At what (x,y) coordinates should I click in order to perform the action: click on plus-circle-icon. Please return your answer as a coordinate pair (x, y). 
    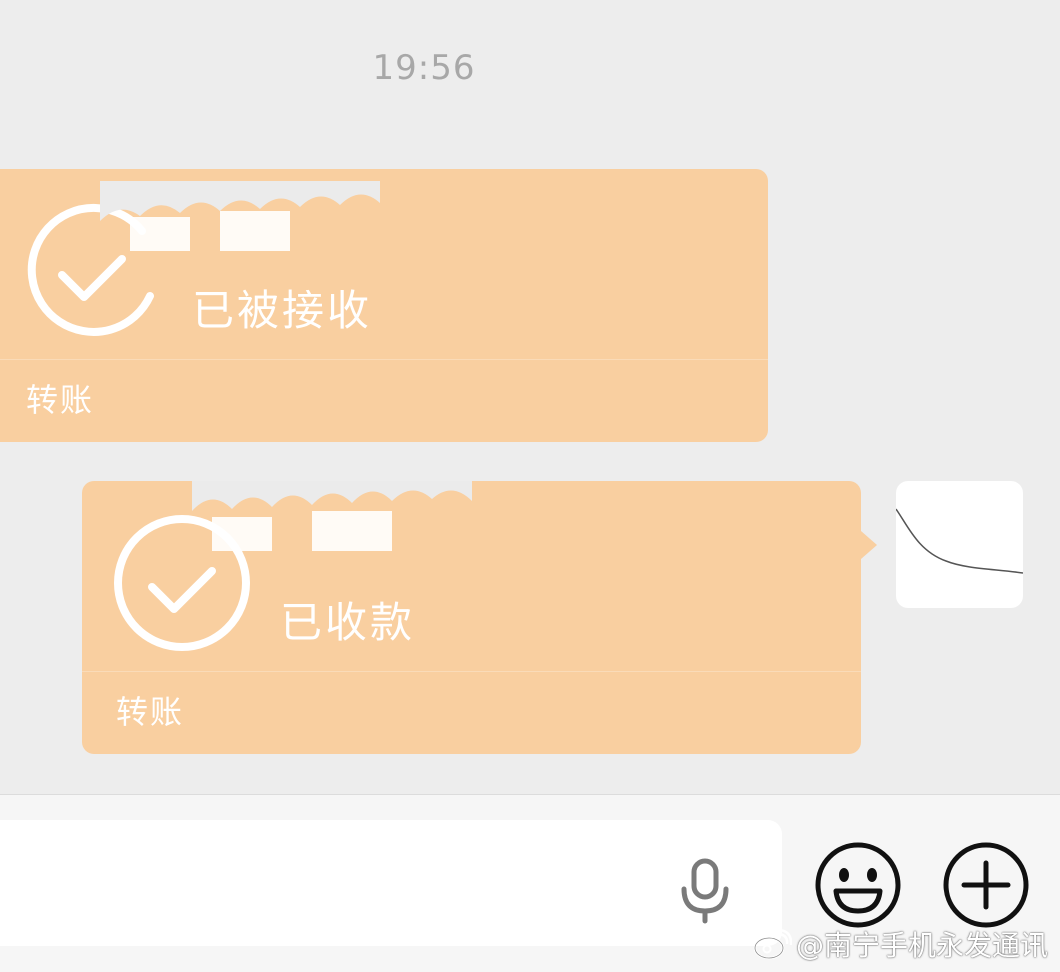
    Looking at the image, I should click on (986, 885).